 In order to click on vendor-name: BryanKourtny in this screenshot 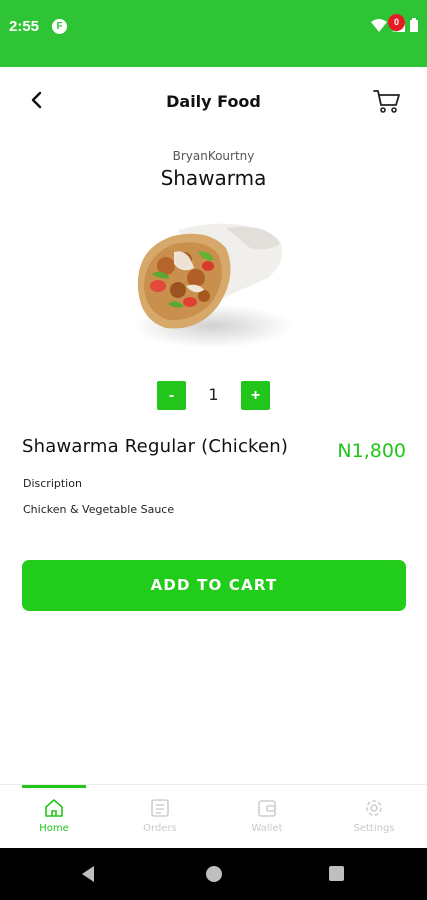, I will do `click(213, 156)`.